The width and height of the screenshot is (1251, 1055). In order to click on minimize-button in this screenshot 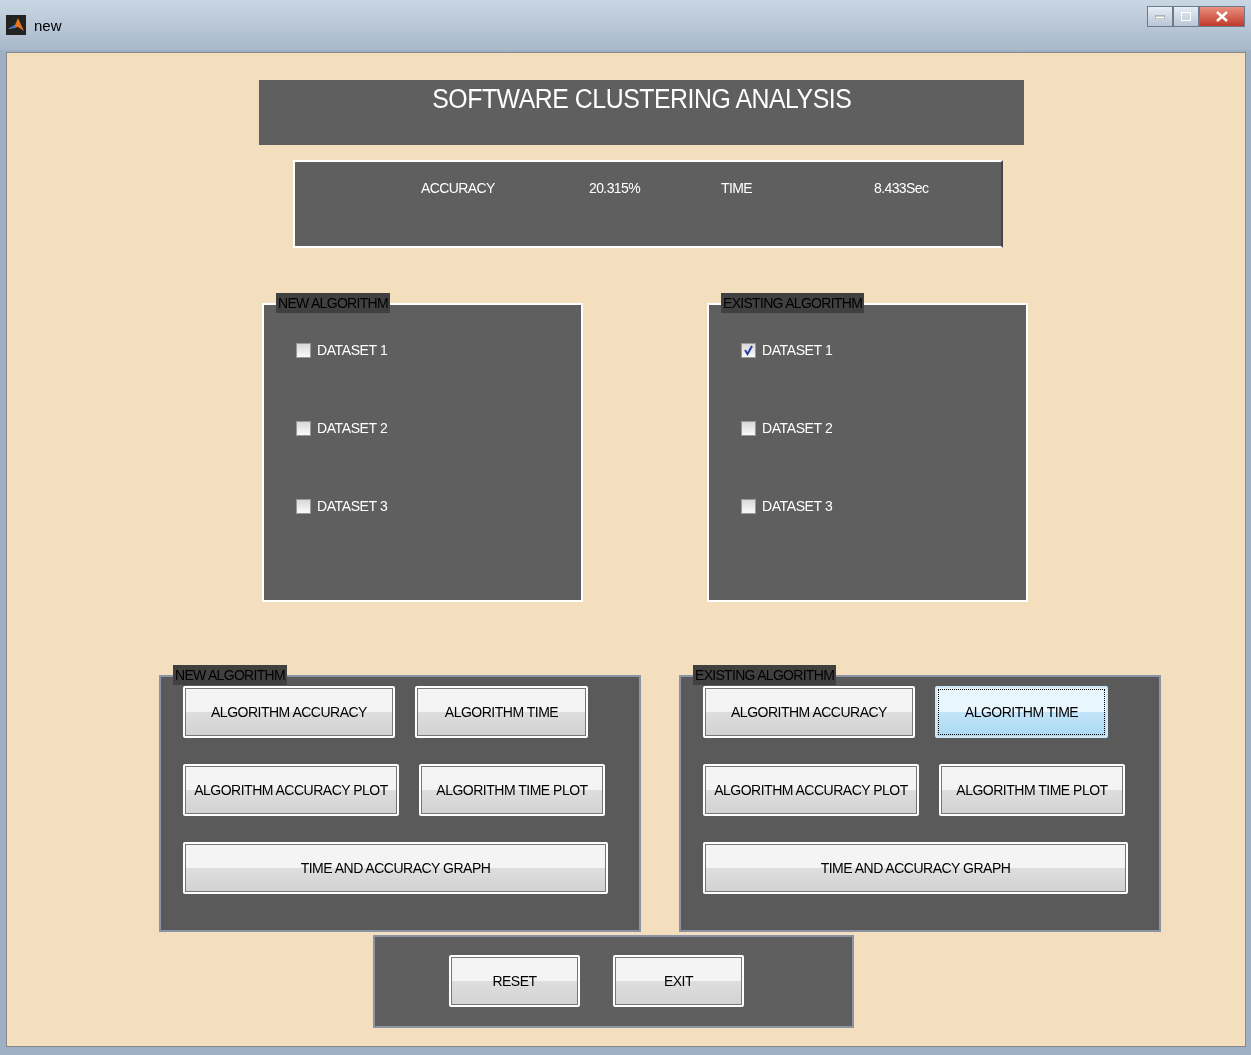, I will do `click(1160, 16)`.